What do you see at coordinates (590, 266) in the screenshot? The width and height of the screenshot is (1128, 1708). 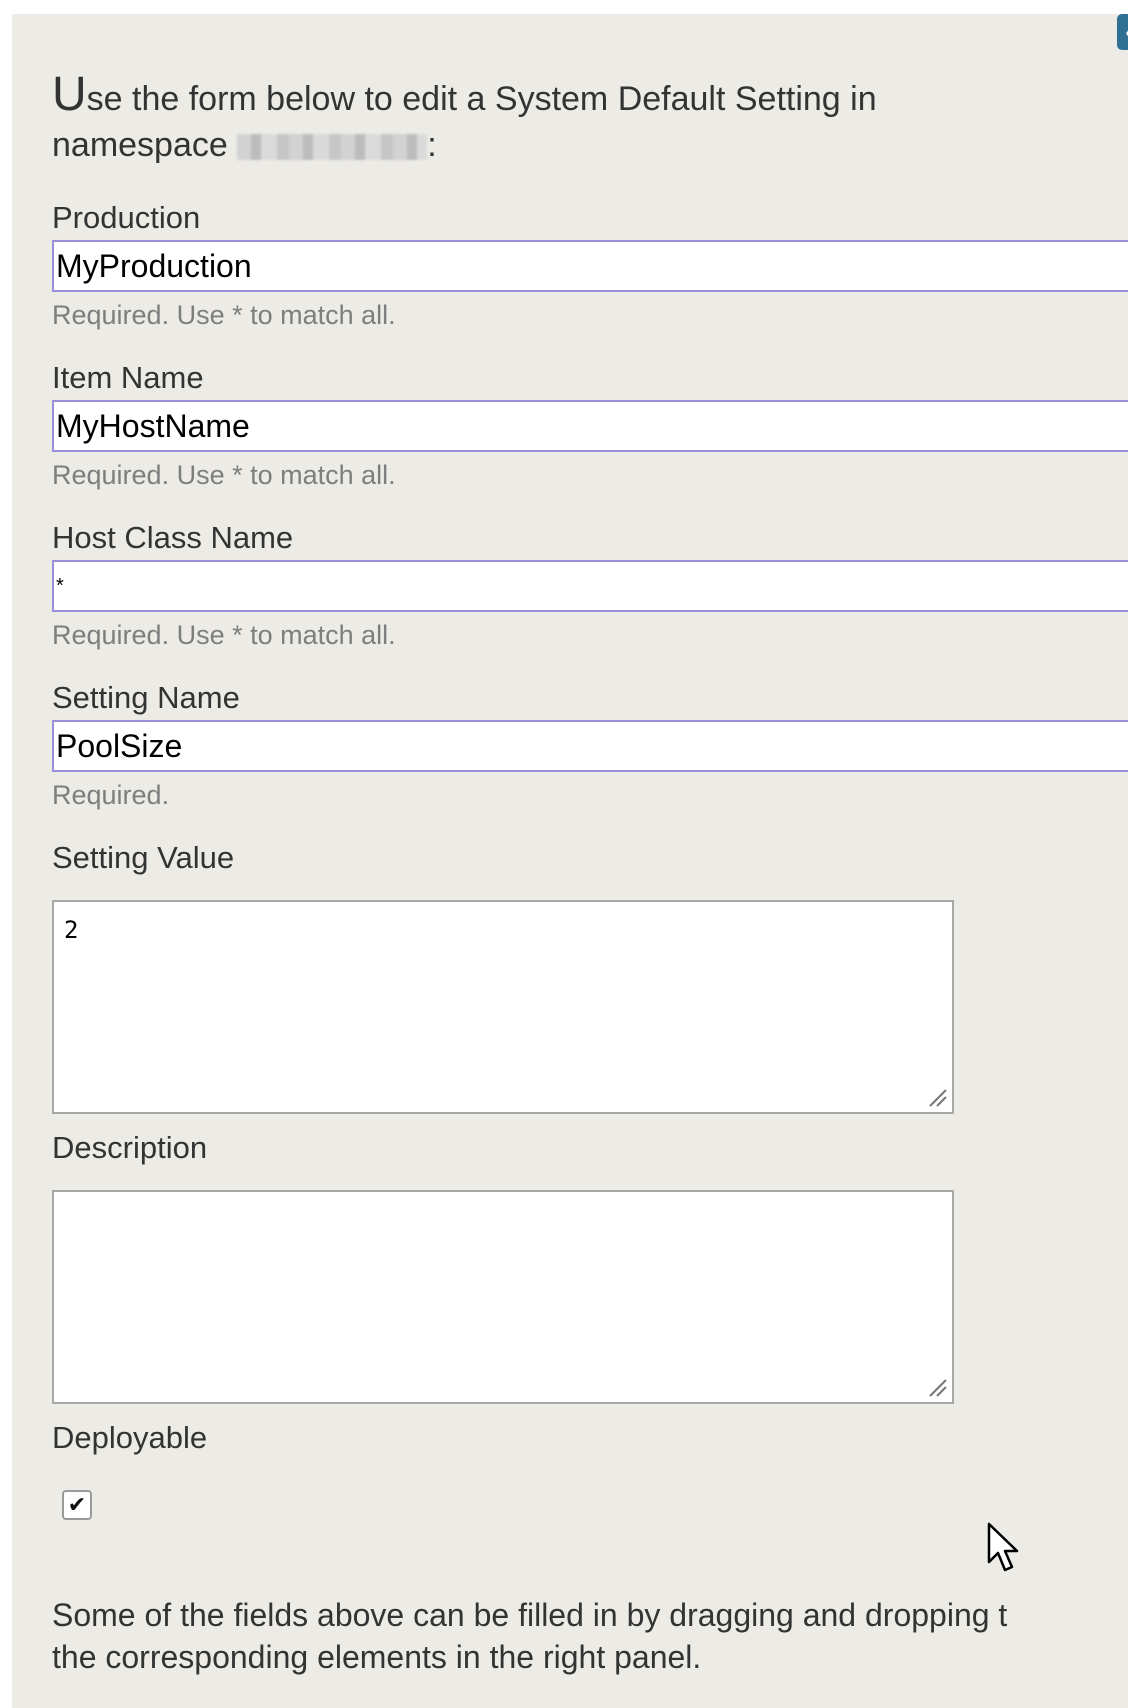 I see `production-input` at bounding box center [590, 266].